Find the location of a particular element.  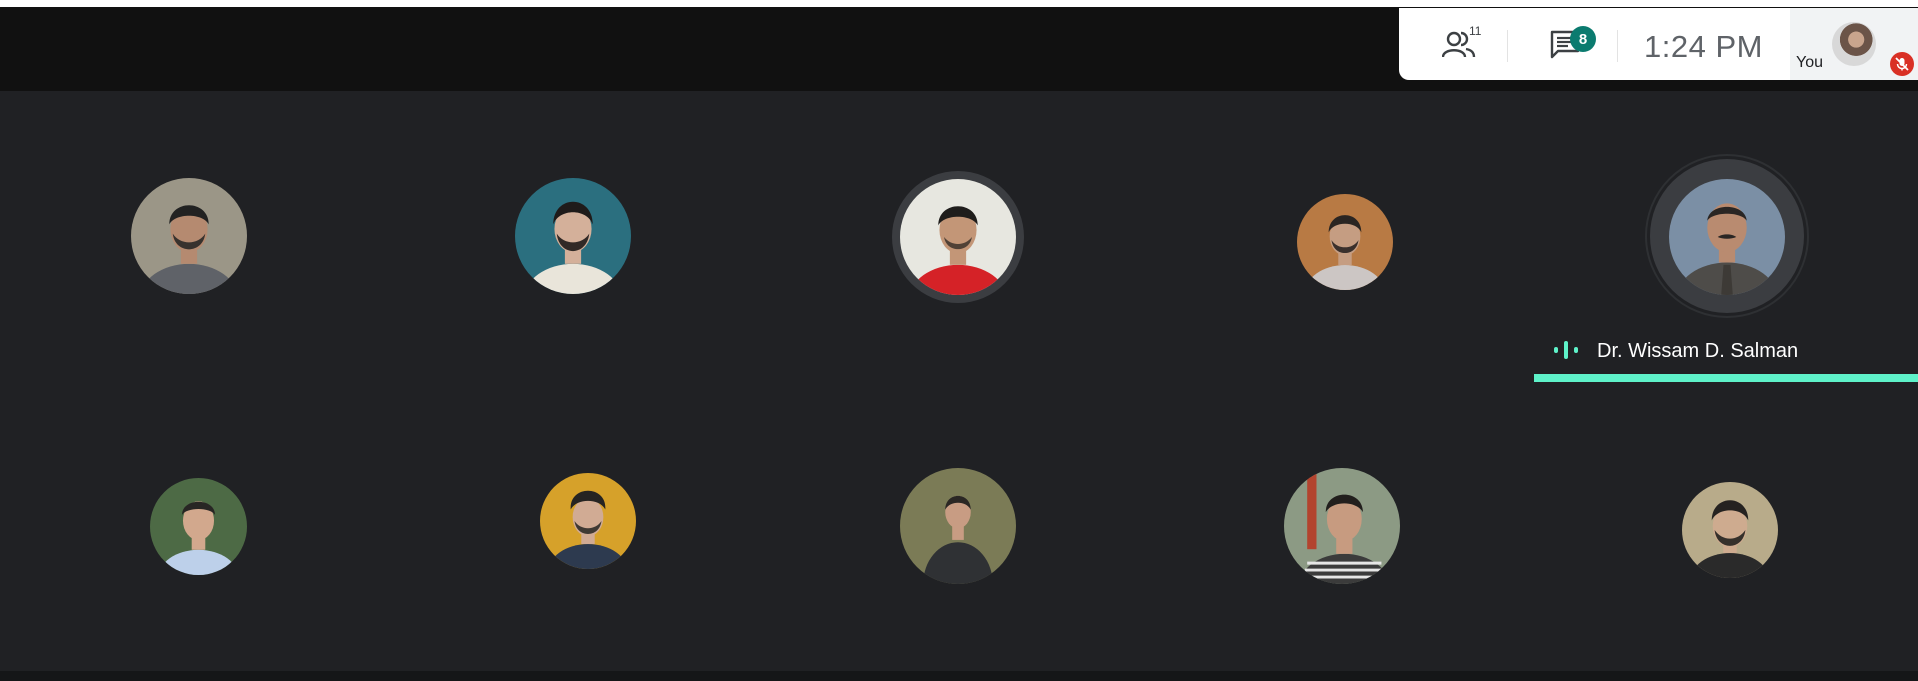

photo-pillar is located at coordinates (1312, 509).